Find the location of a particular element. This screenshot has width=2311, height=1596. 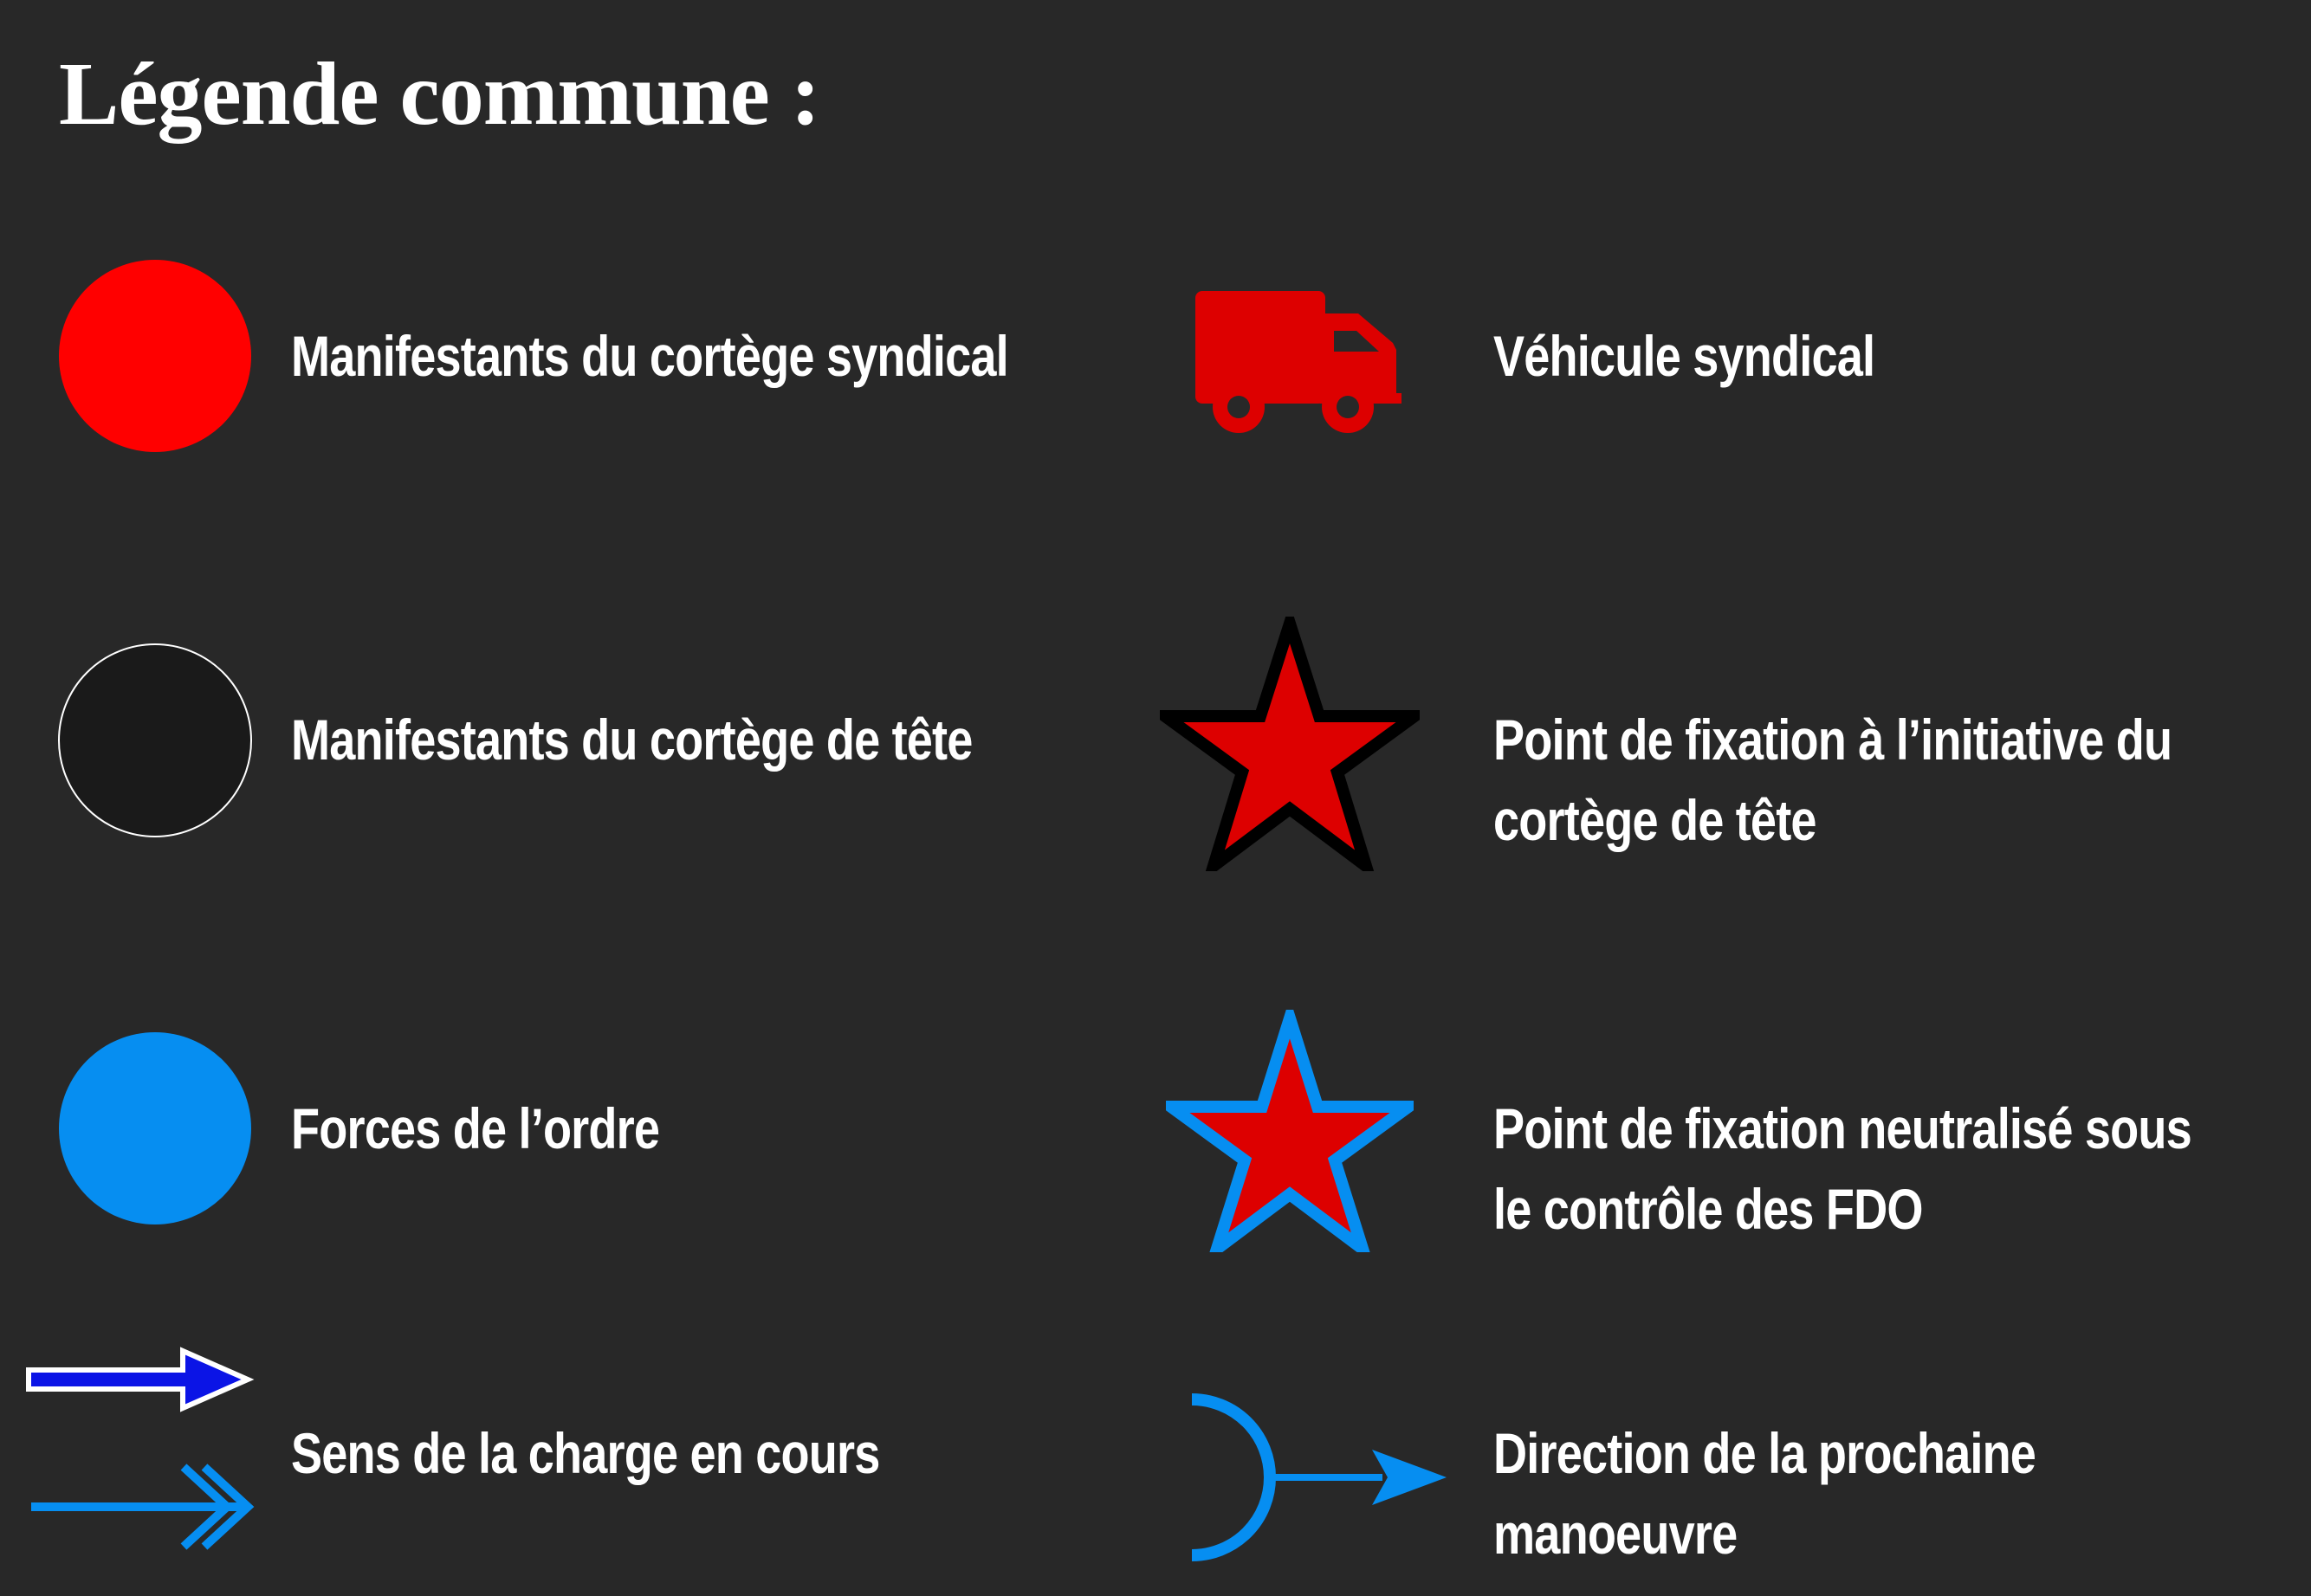

charge-arrows-icon is located at coordinates (140, 1448).